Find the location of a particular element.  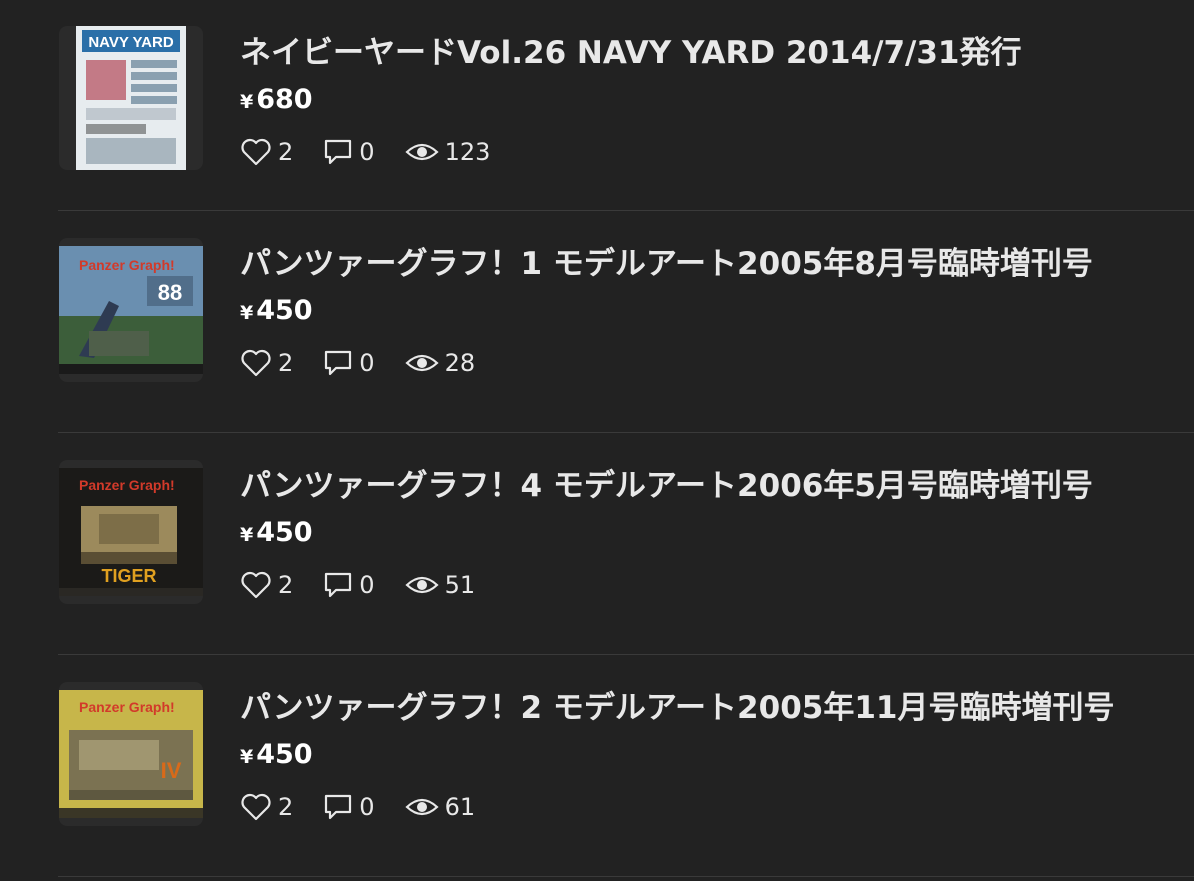

product-stats: 2 0 123 is located at coordinates (380, 152).